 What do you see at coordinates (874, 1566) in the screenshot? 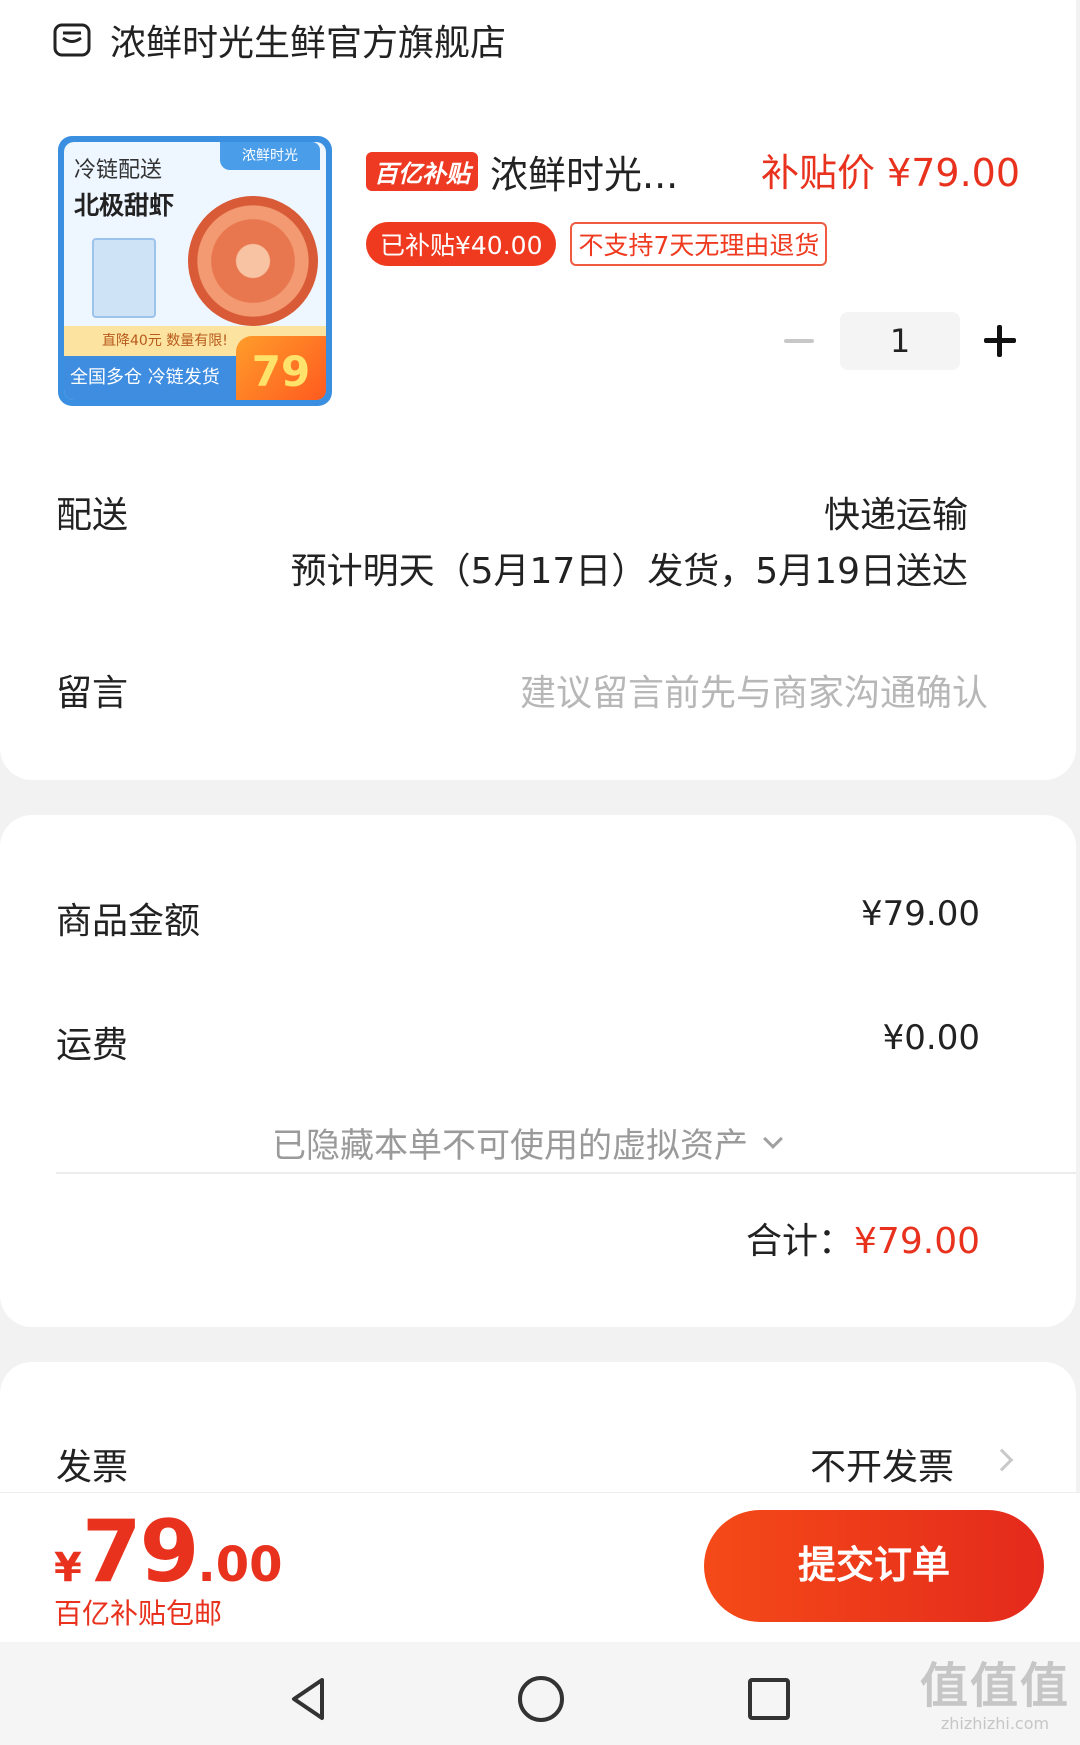
I see `submit-order-button: 提交订单` at bounding box center [874, 1566].